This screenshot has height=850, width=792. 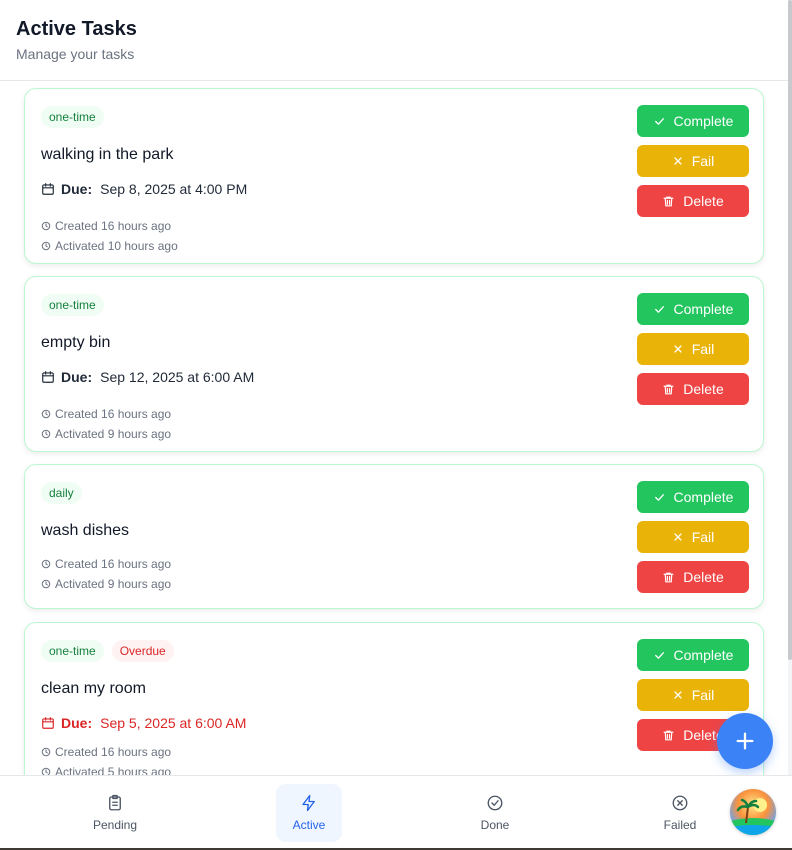 I want to click on page-title: Active Tasks, so click(x=76, y=29).